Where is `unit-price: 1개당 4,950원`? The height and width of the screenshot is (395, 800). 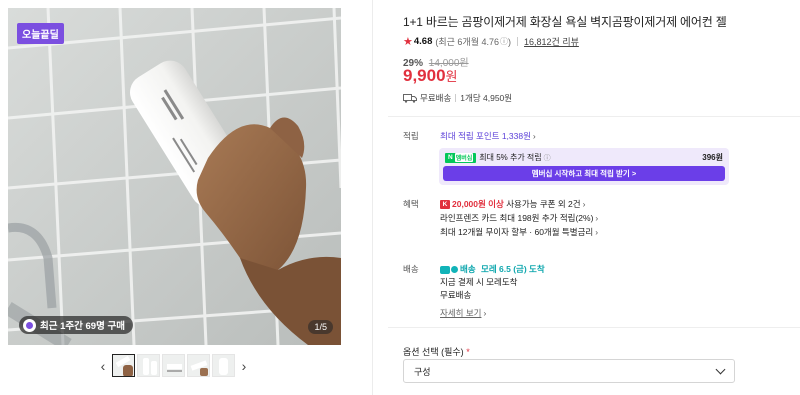
unit-price: 1개당 4,950원 is located at coordinates (486, 98).